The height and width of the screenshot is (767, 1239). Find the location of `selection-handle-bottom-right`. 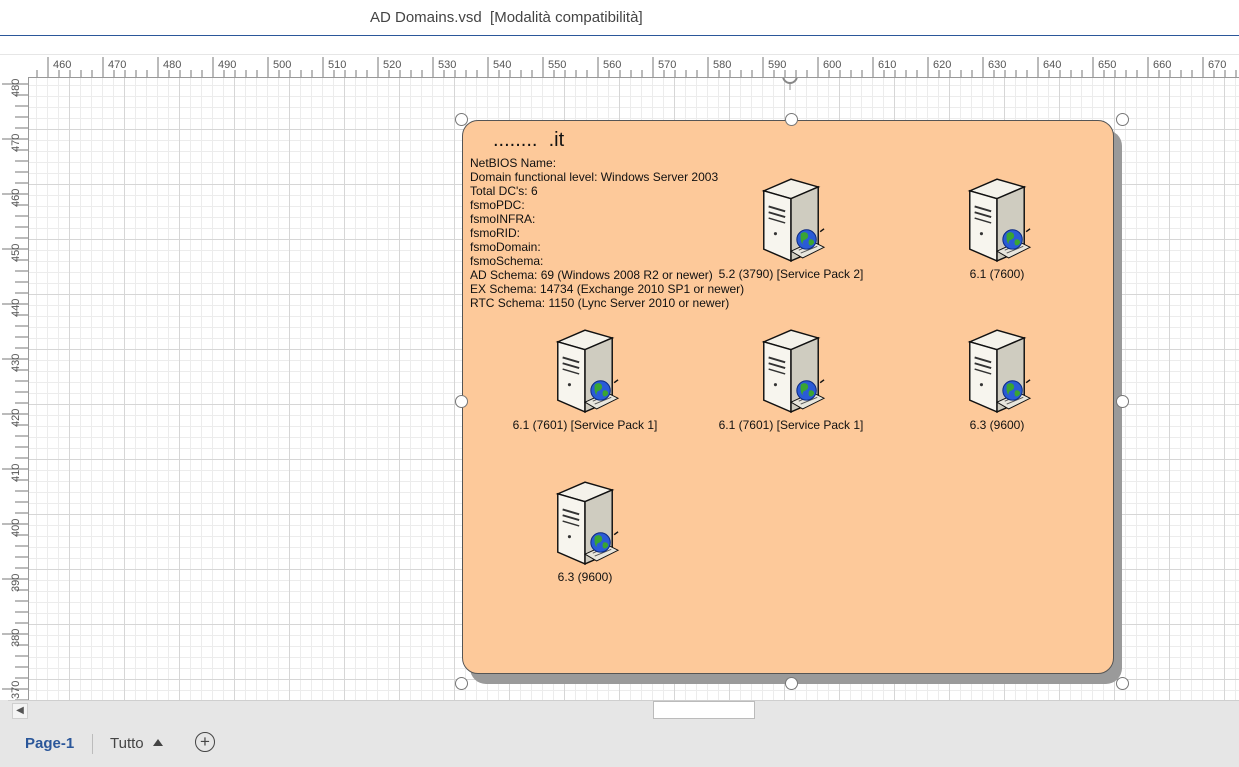

selection-handle-bottom-right is located at coordinates (1122, 683).